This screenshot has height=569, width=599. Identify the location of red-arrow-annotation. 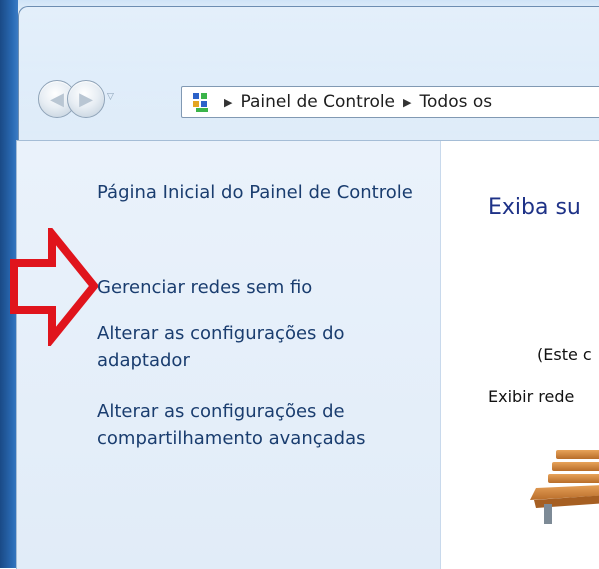
(54, 287).